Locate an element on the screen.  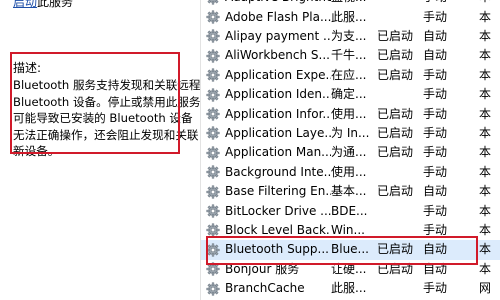
service-row: Application Laye... 为 In... 已启动 手动 本 is located at coordinates (350, 133).